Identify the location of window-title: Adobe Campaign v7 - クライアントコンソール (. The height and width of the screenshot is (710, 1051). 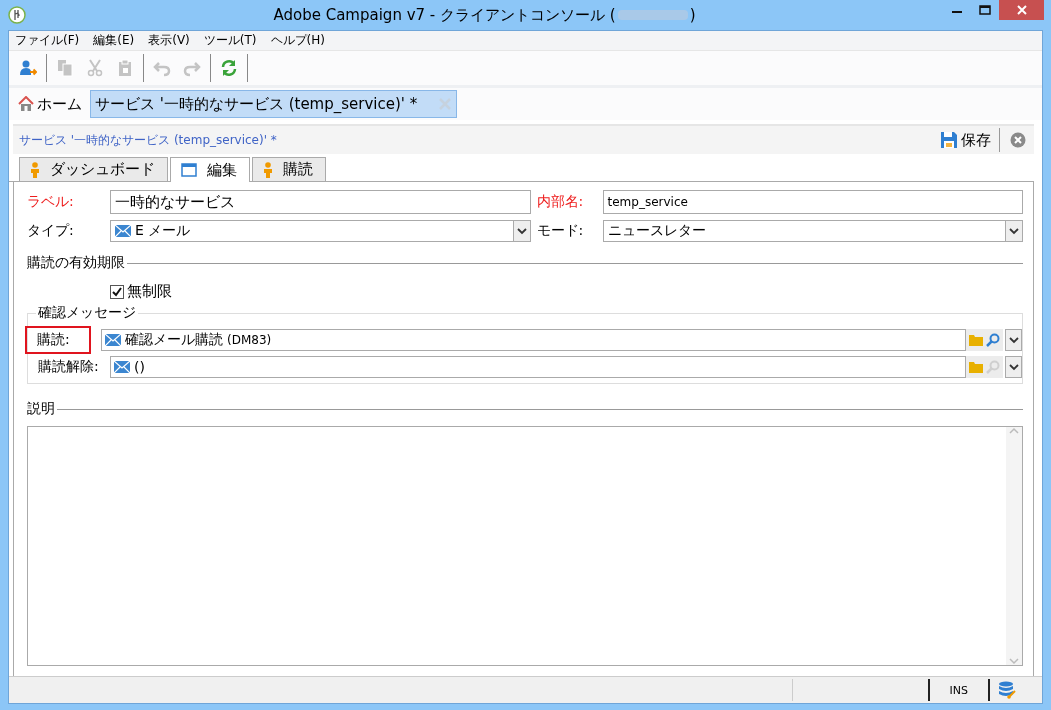
(444, 15).